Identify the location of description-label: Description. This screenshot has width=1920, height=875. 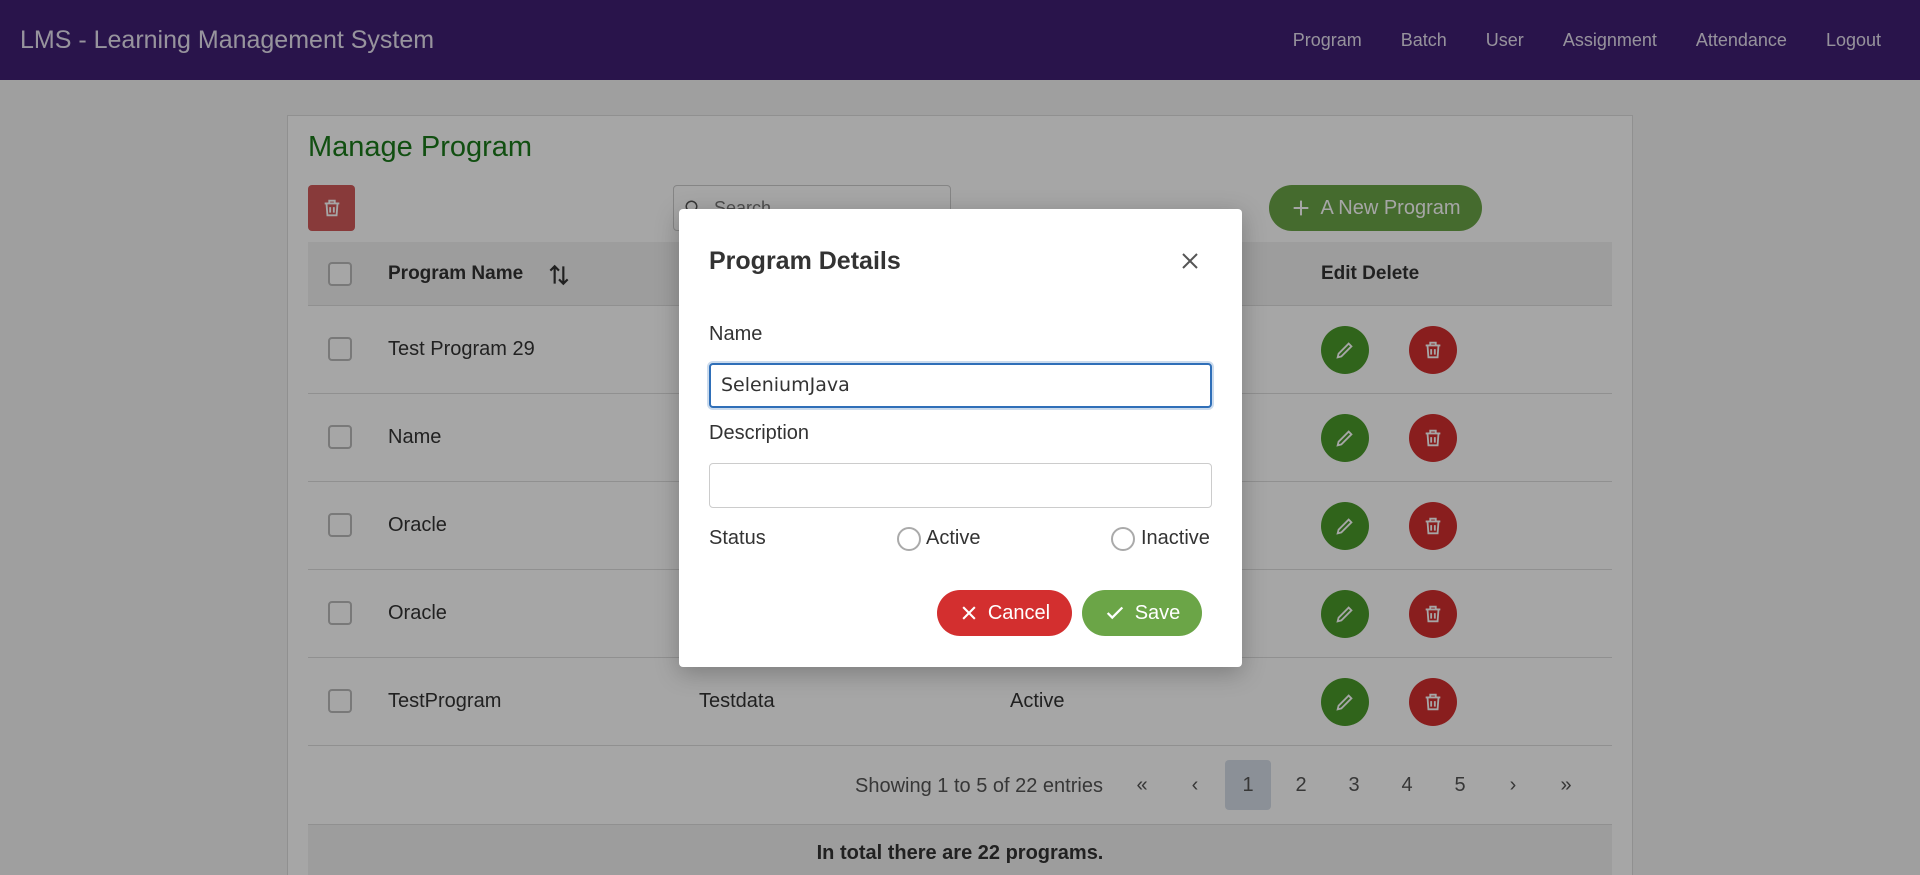
(759, 433).